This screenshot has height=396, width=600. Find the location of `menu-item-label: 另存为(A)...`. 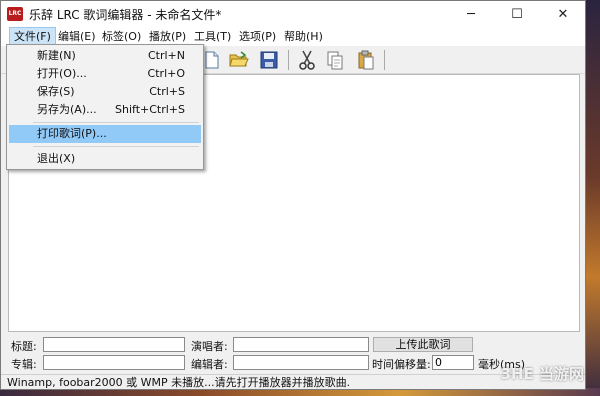

menu-item-label: 另存为(A)... is located at coordinates (67, 109).